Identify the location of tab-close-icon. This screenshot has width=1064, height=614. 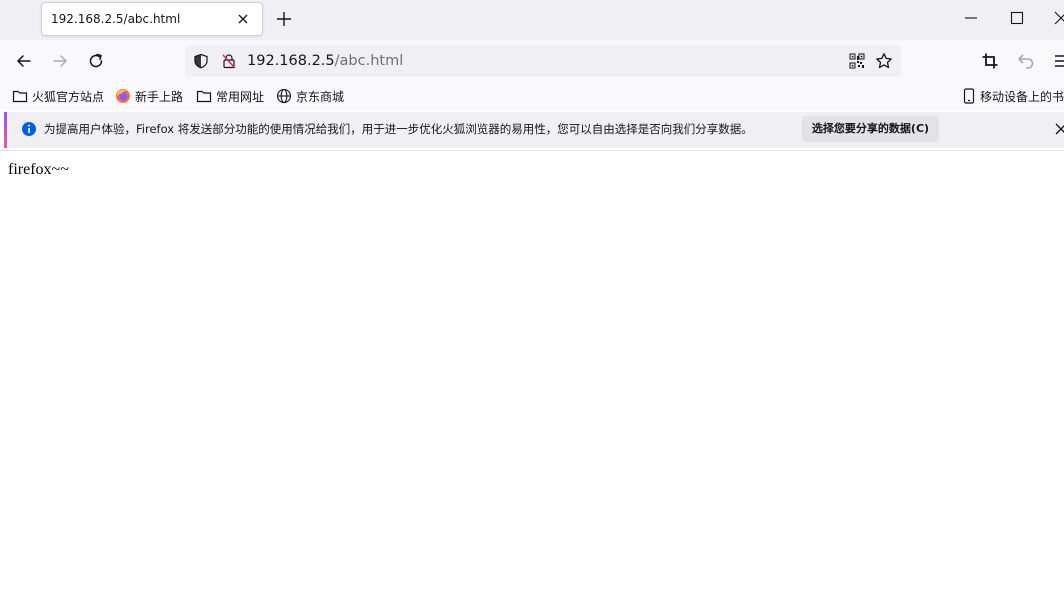
(243, 19).